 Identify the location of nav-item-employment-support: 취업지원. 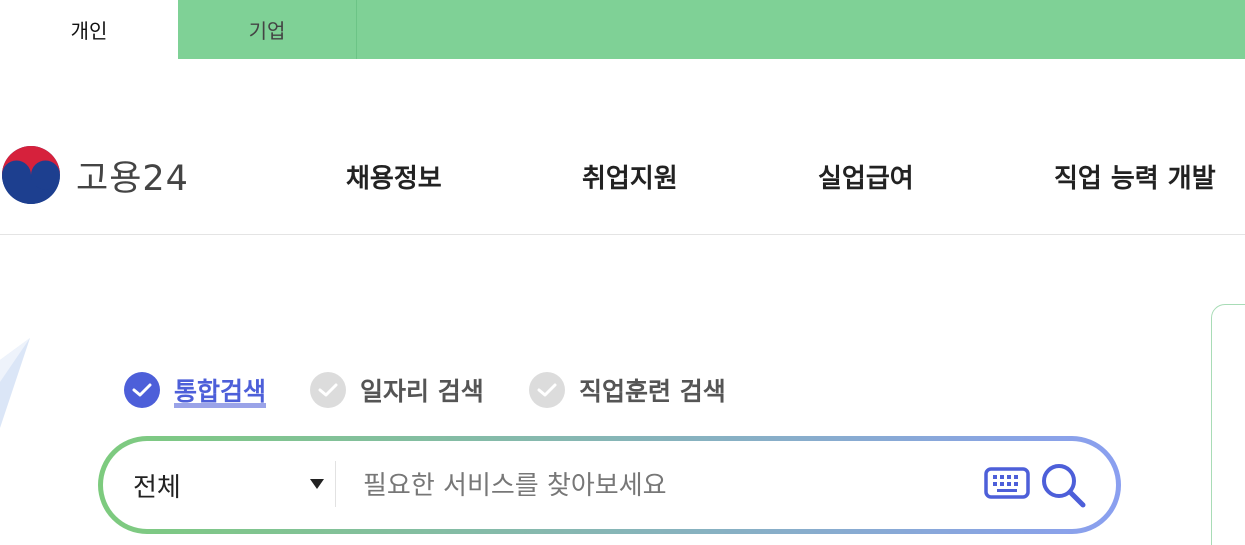
(630, 176).